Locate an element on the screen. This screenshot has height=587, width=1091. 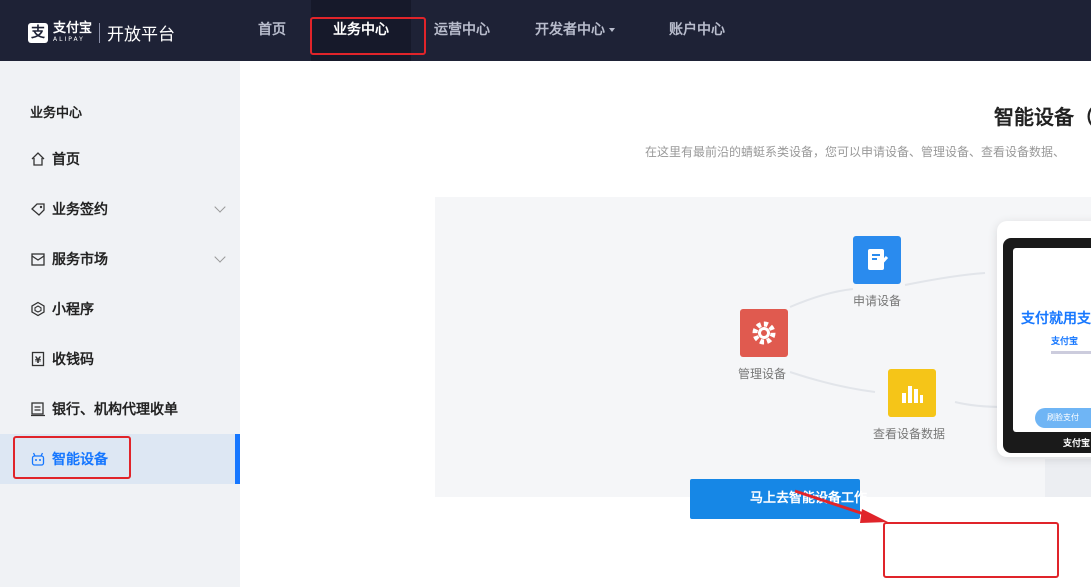
bank-icon is located at coordinates (38, 409).